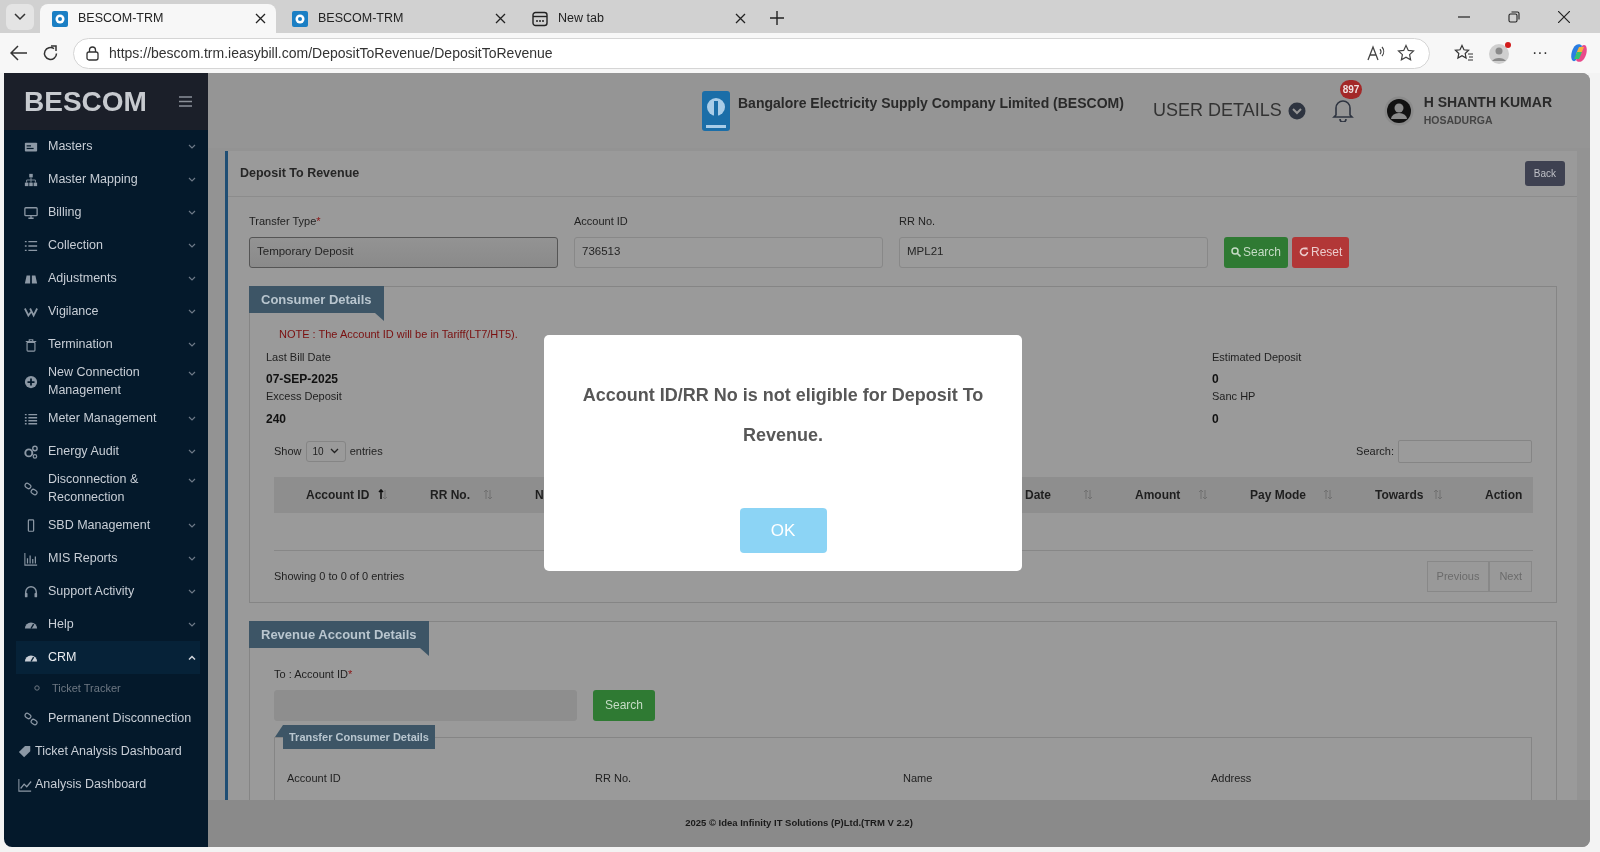 The image size is (1600, 852). What do you see at coordinates (31, 344) in the screenshot?
I see `trash-icon` at bounding box center [31, 344].